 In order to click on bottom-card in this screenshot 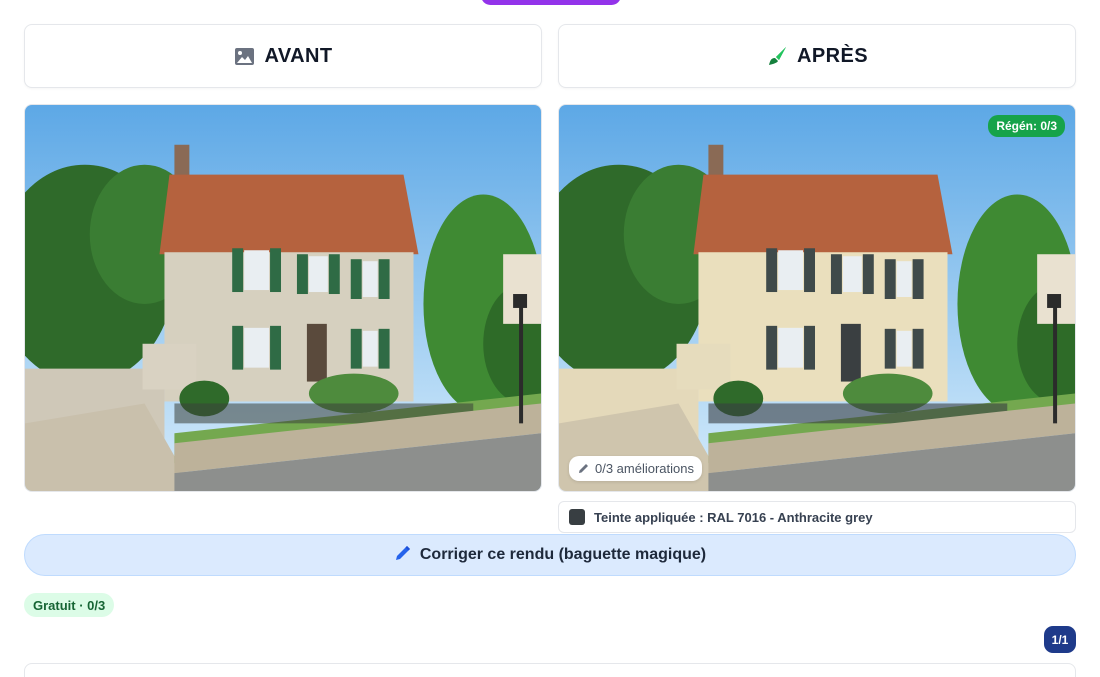, I will do `click(550, 670)`.